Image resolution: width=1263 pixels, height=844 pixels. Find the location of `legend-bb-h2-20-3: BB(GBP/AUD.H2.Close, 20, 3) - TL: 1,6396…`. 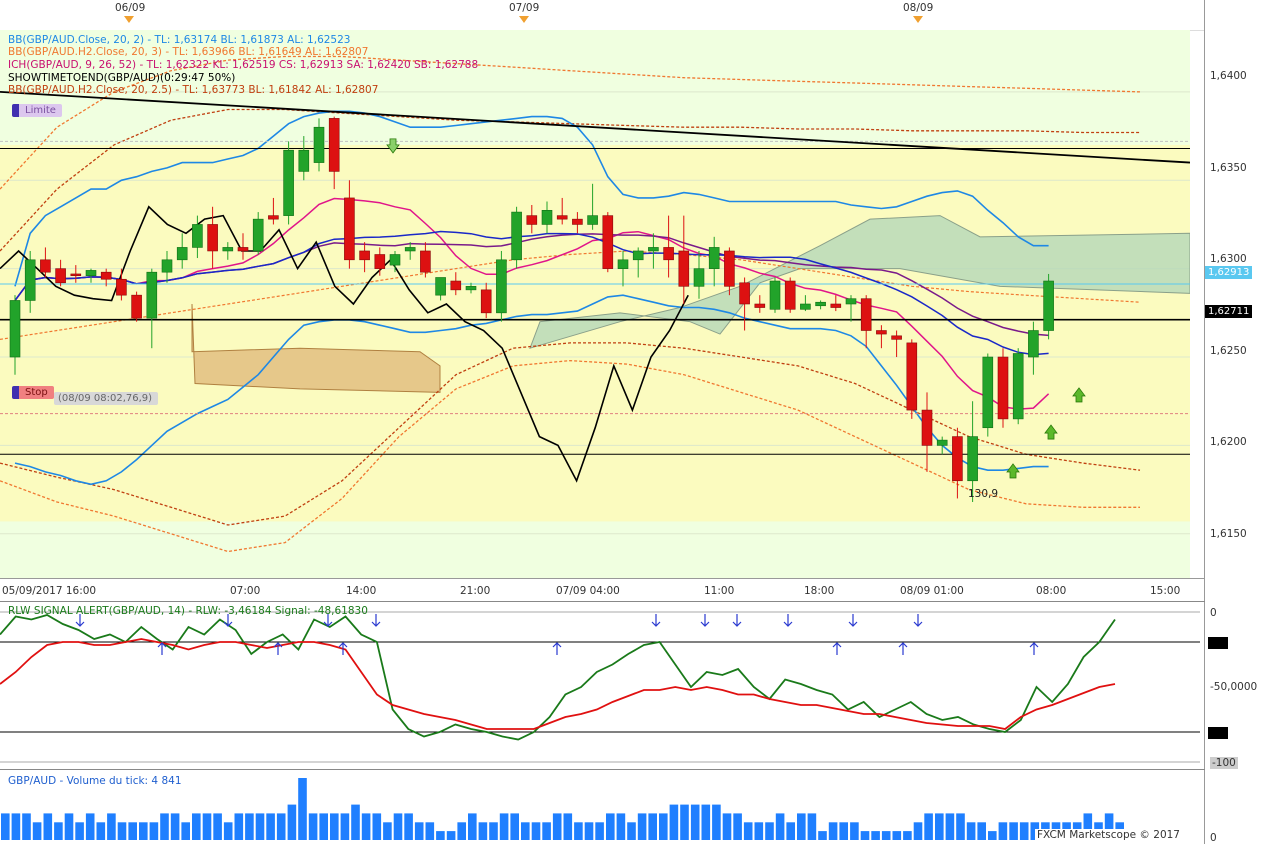

legend-bb-h2-20-3: BB(GBP/AUD.H2.Close, 20, 3) - TL: 1,6396… is located at coordinates (188, 52).